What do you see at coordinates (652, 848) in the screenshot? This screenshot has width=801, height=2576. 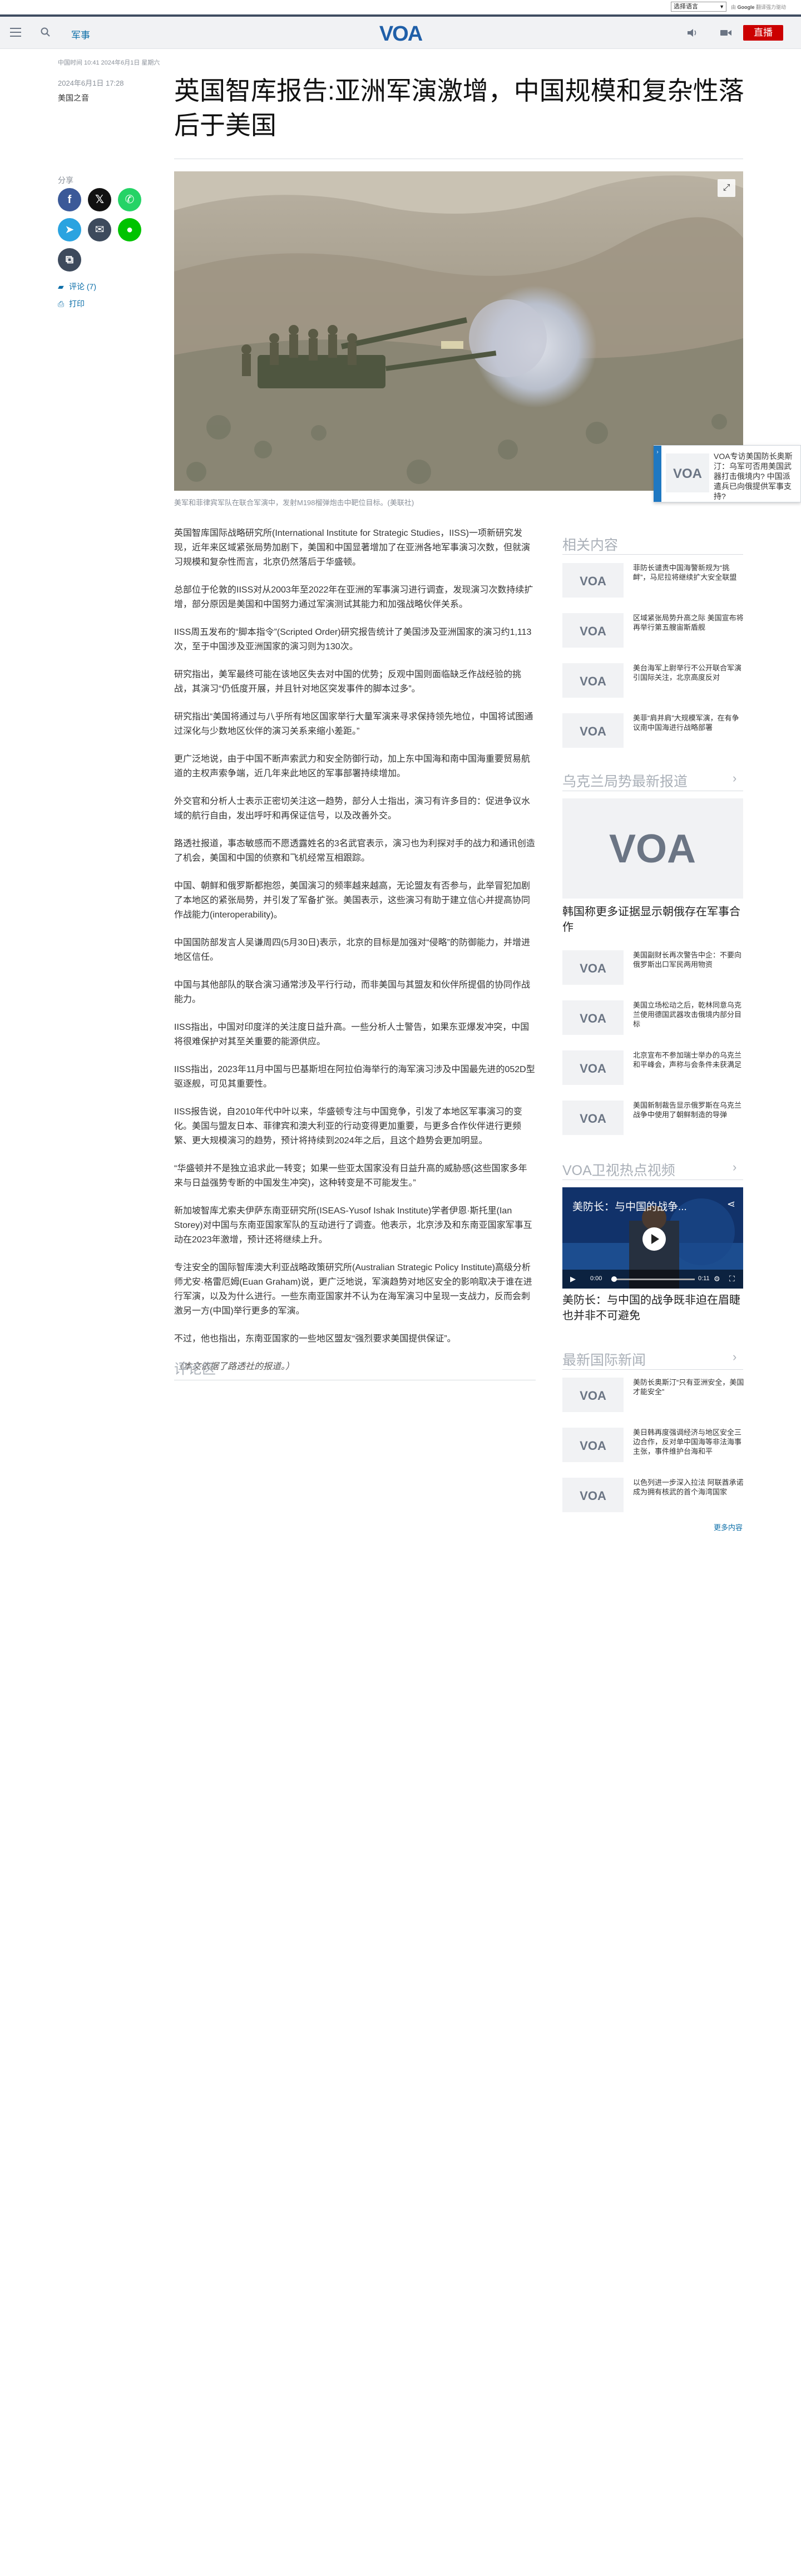 I see `ukraine-top-thumbnail: VOA` at bounding box center [652, 848].